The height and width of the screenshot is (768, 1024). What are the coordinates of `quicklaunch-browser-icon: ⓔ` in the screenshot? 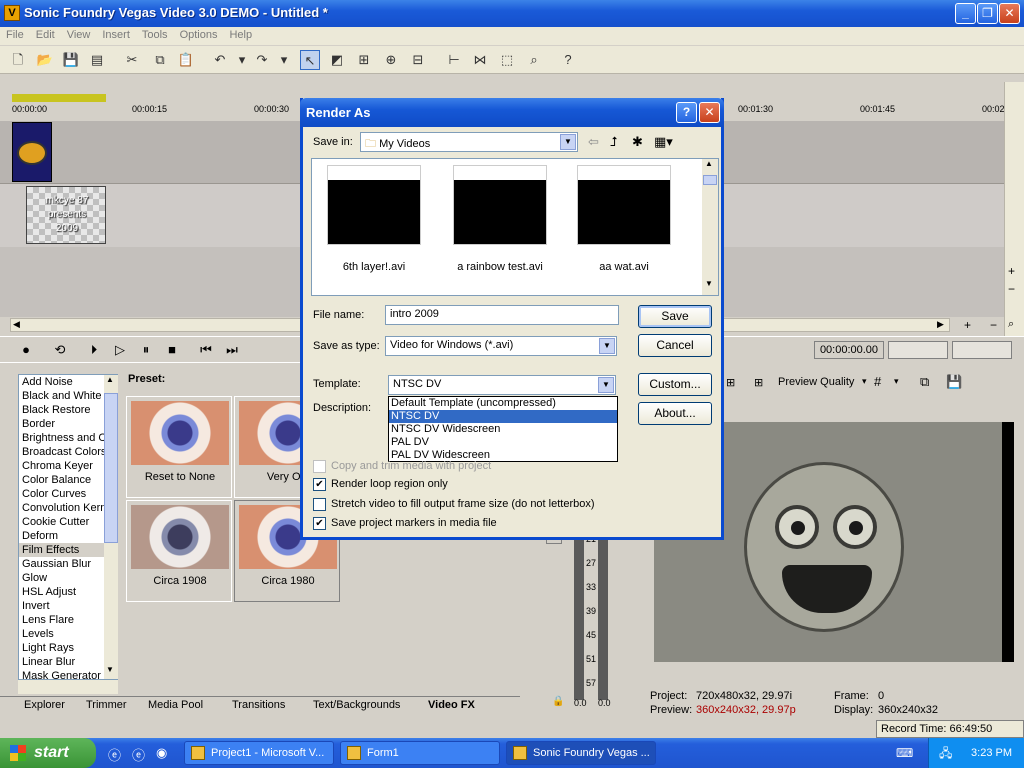 It's located at (138, 754).